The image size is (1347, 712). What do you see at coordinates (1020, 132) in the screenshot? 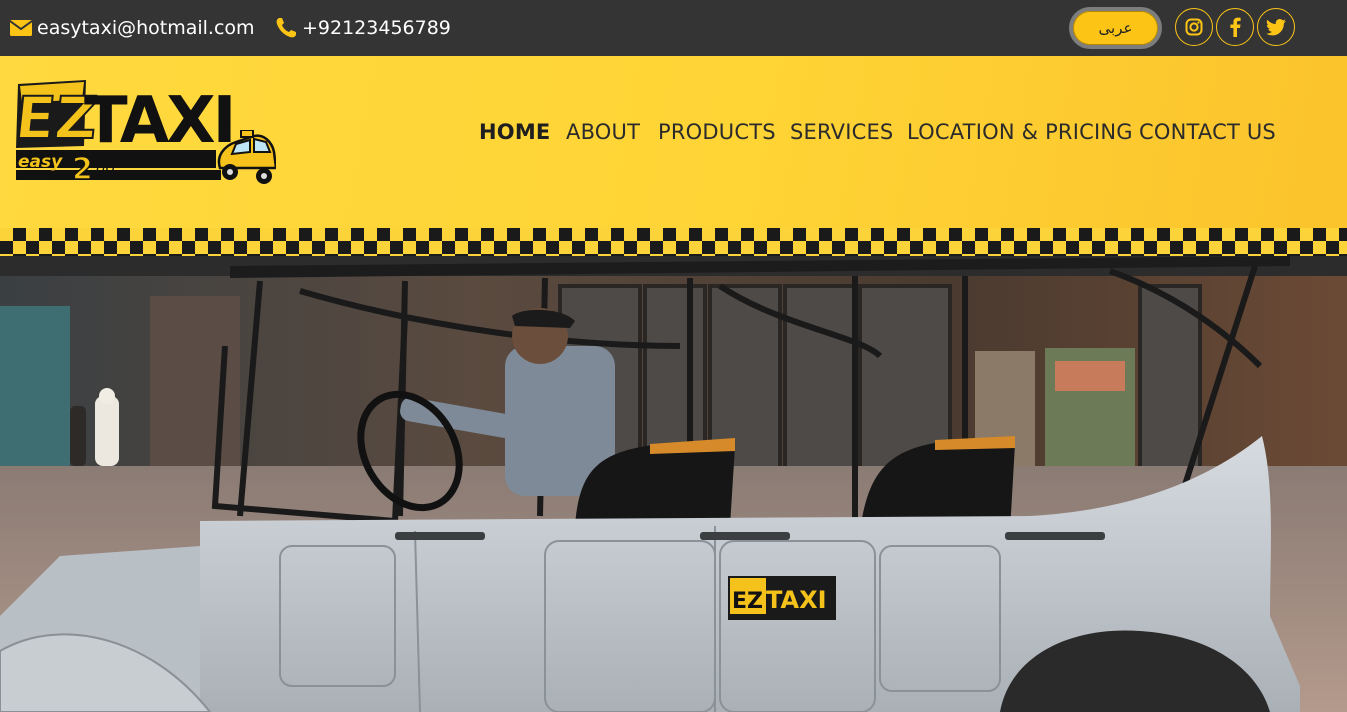
I see `nav-location-pricing: LOCATION & PRICING` at bounding box center [1020, 132].